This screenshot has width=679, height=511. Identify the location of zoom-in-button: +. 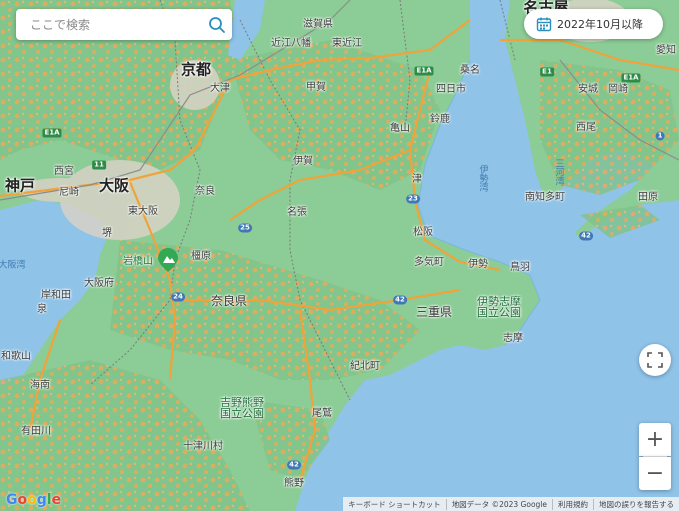
(655, 439).